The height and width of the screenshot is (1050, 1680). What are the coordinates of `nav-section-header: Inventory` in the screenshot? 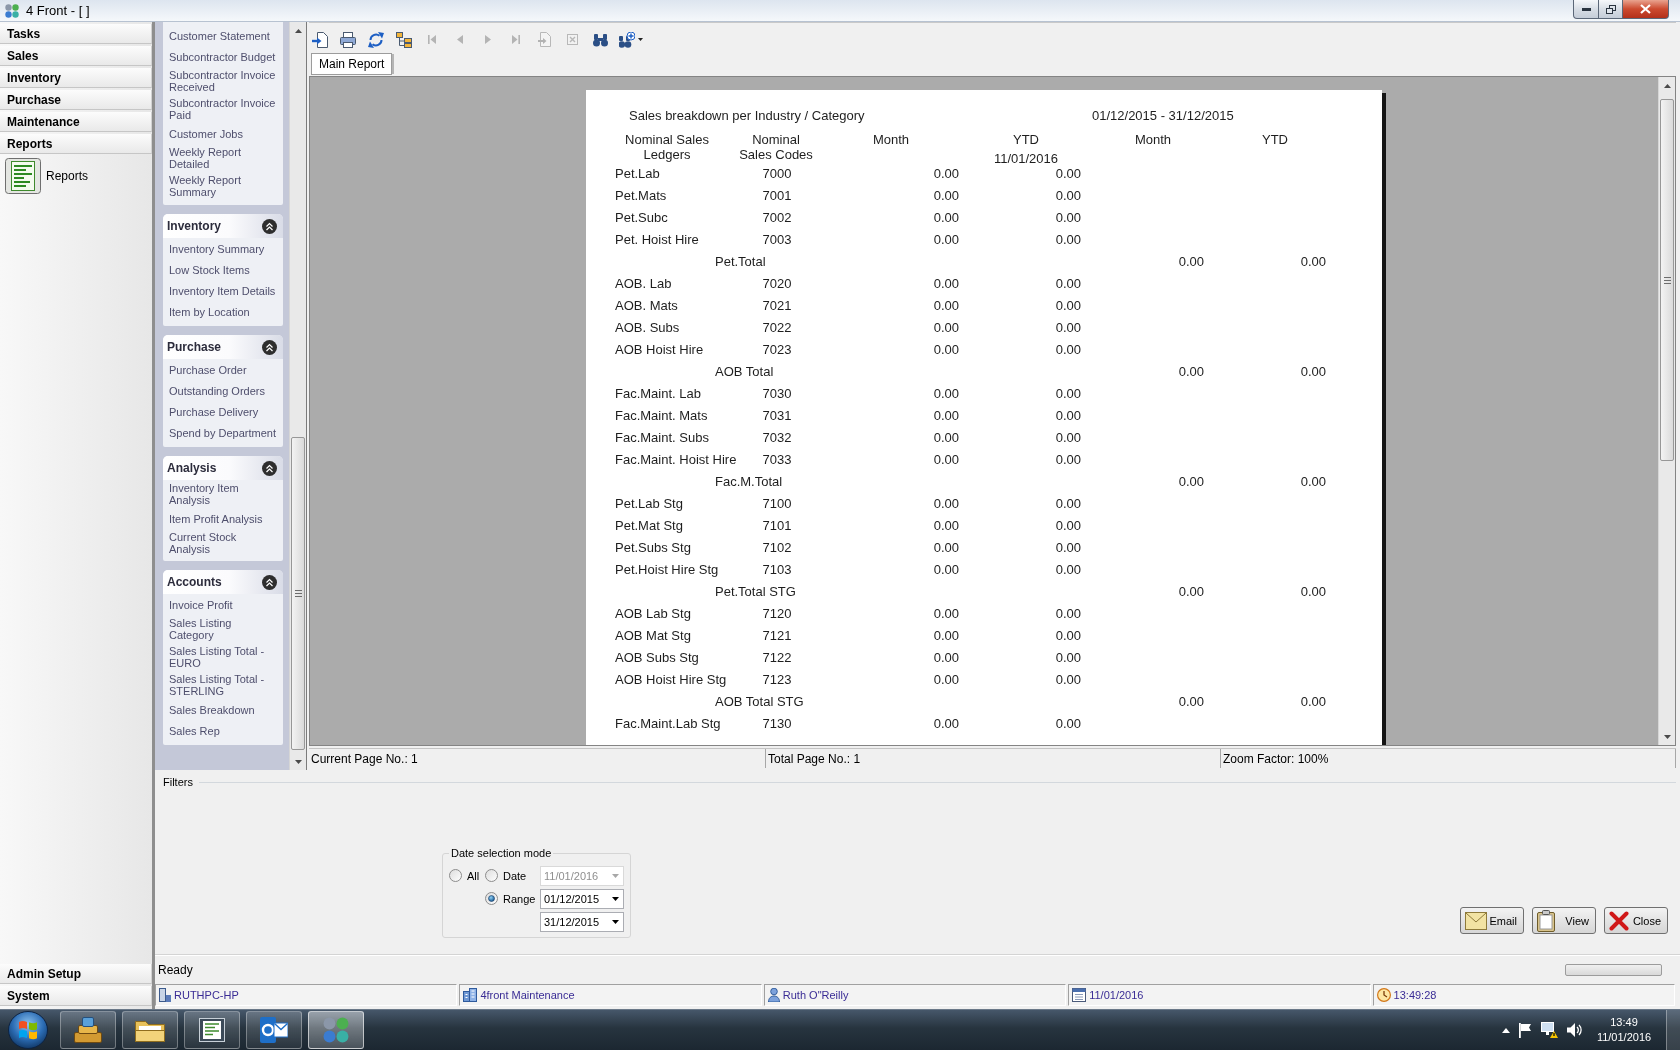 It's located at (76, 78).